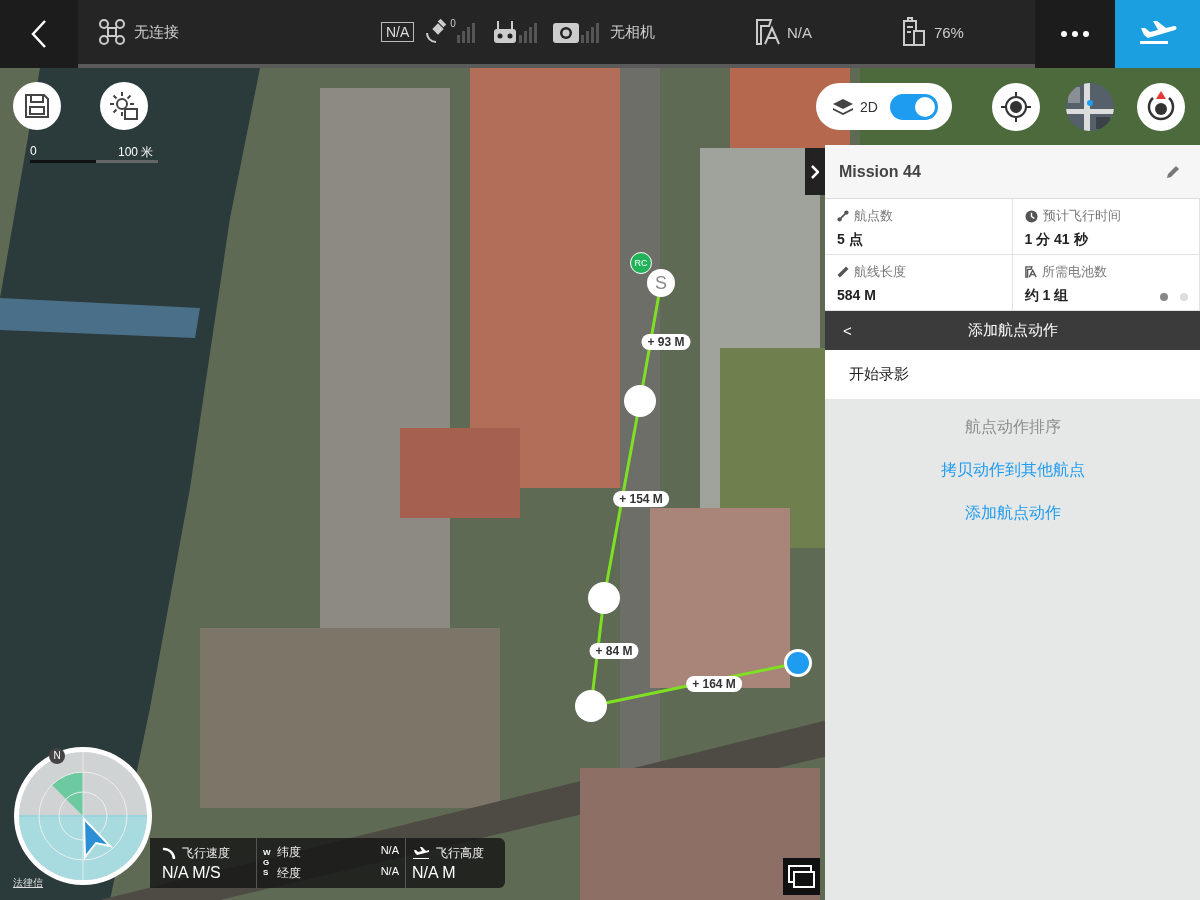 Image resolution: width=1200 pixels, height=900 pixels. I want to click on satellite-count: 0, so click(453, 23).